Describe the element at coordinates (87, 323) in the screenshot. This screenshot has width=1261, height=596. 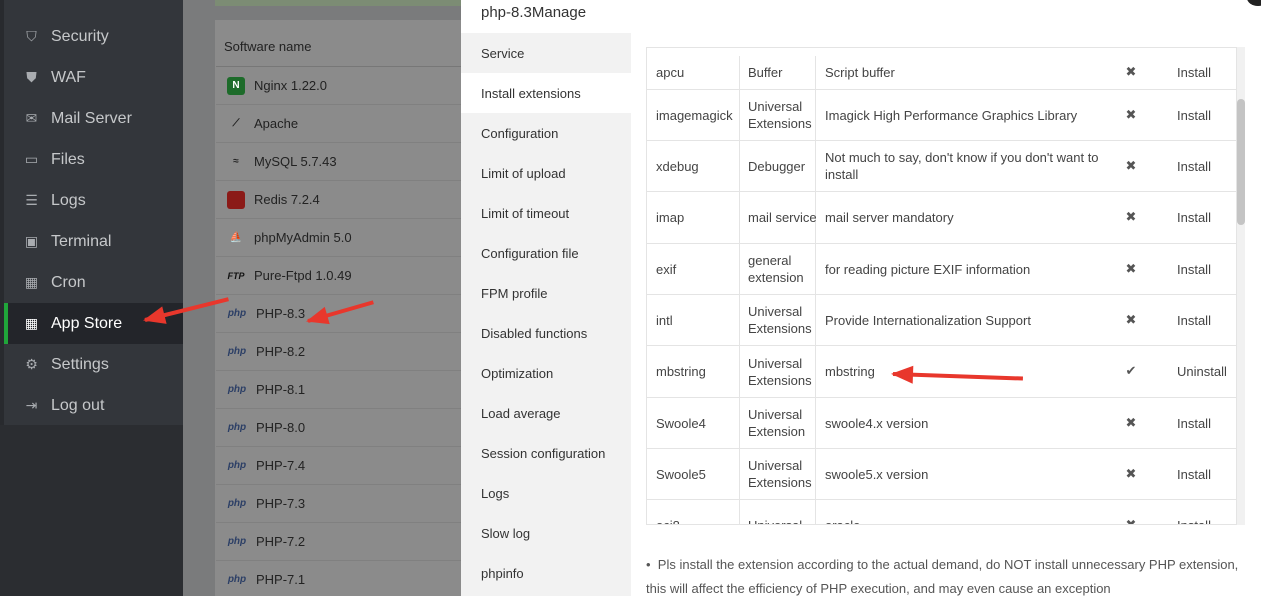
I see `sidebar-item-label: App Store` at that location.